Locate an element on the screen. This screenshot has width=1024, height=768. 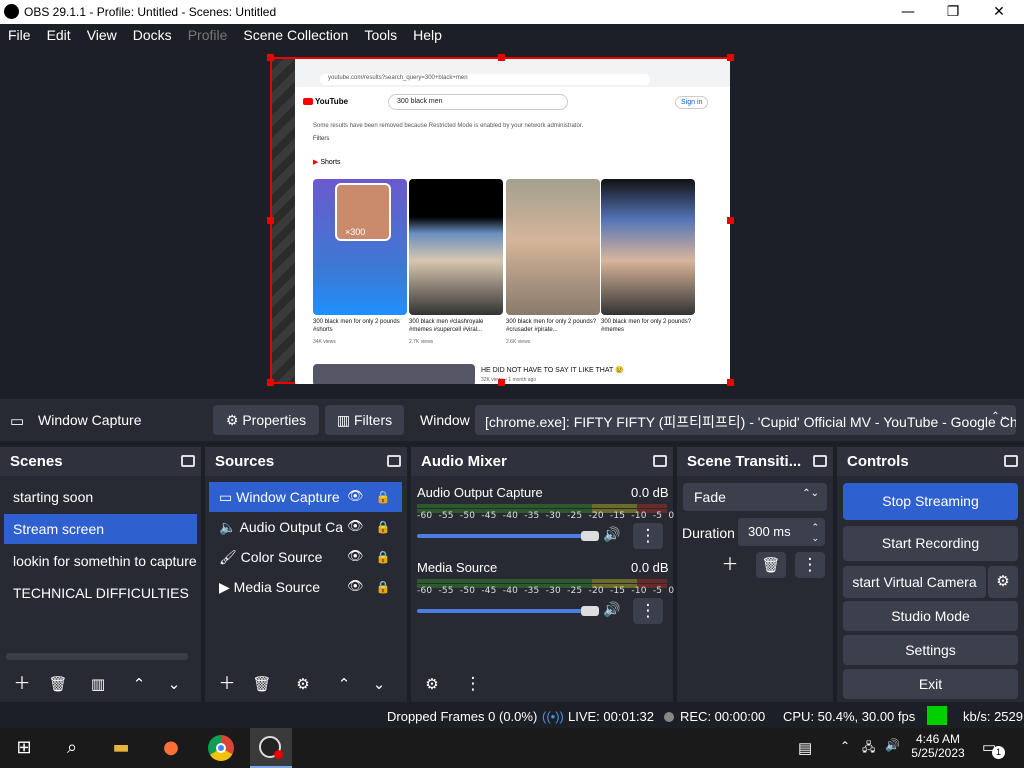
menu-edit: Edit is located at coordinates (59, 35).